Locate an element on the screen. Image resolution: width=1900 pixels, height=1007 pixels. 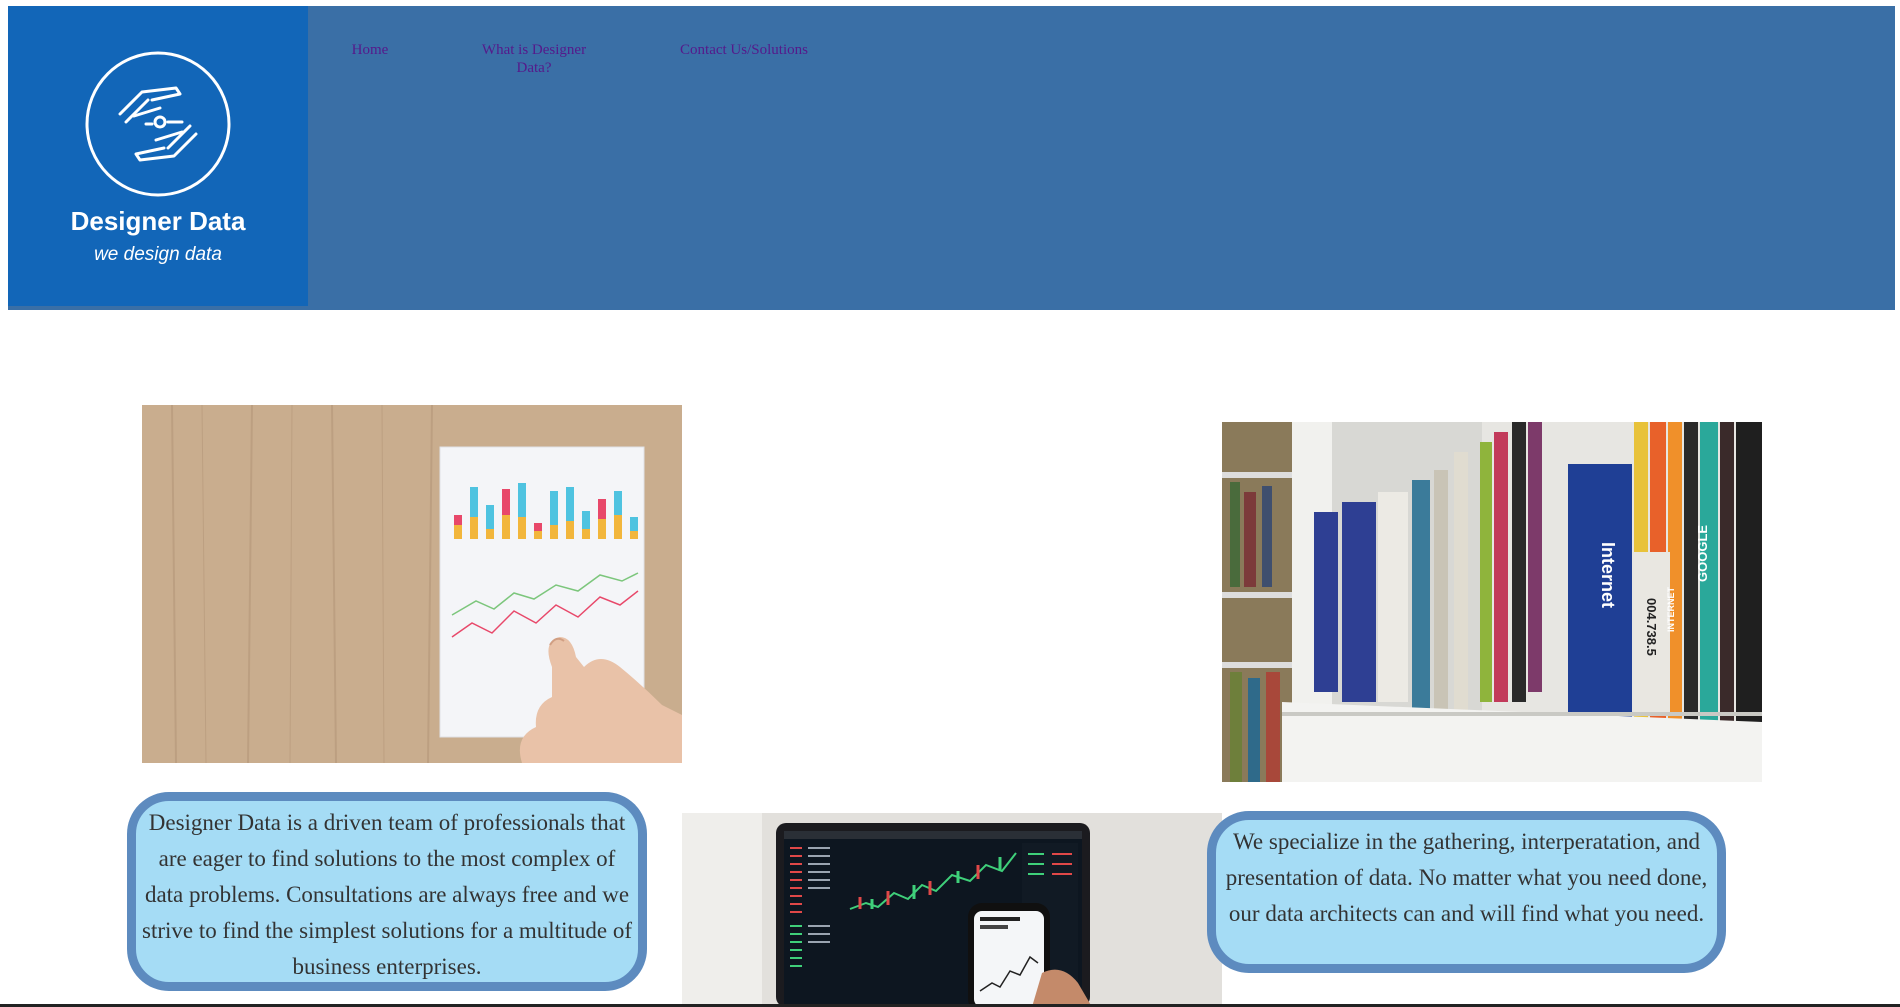
logo: Designer Data we design data is located at coordinates (158, 156).